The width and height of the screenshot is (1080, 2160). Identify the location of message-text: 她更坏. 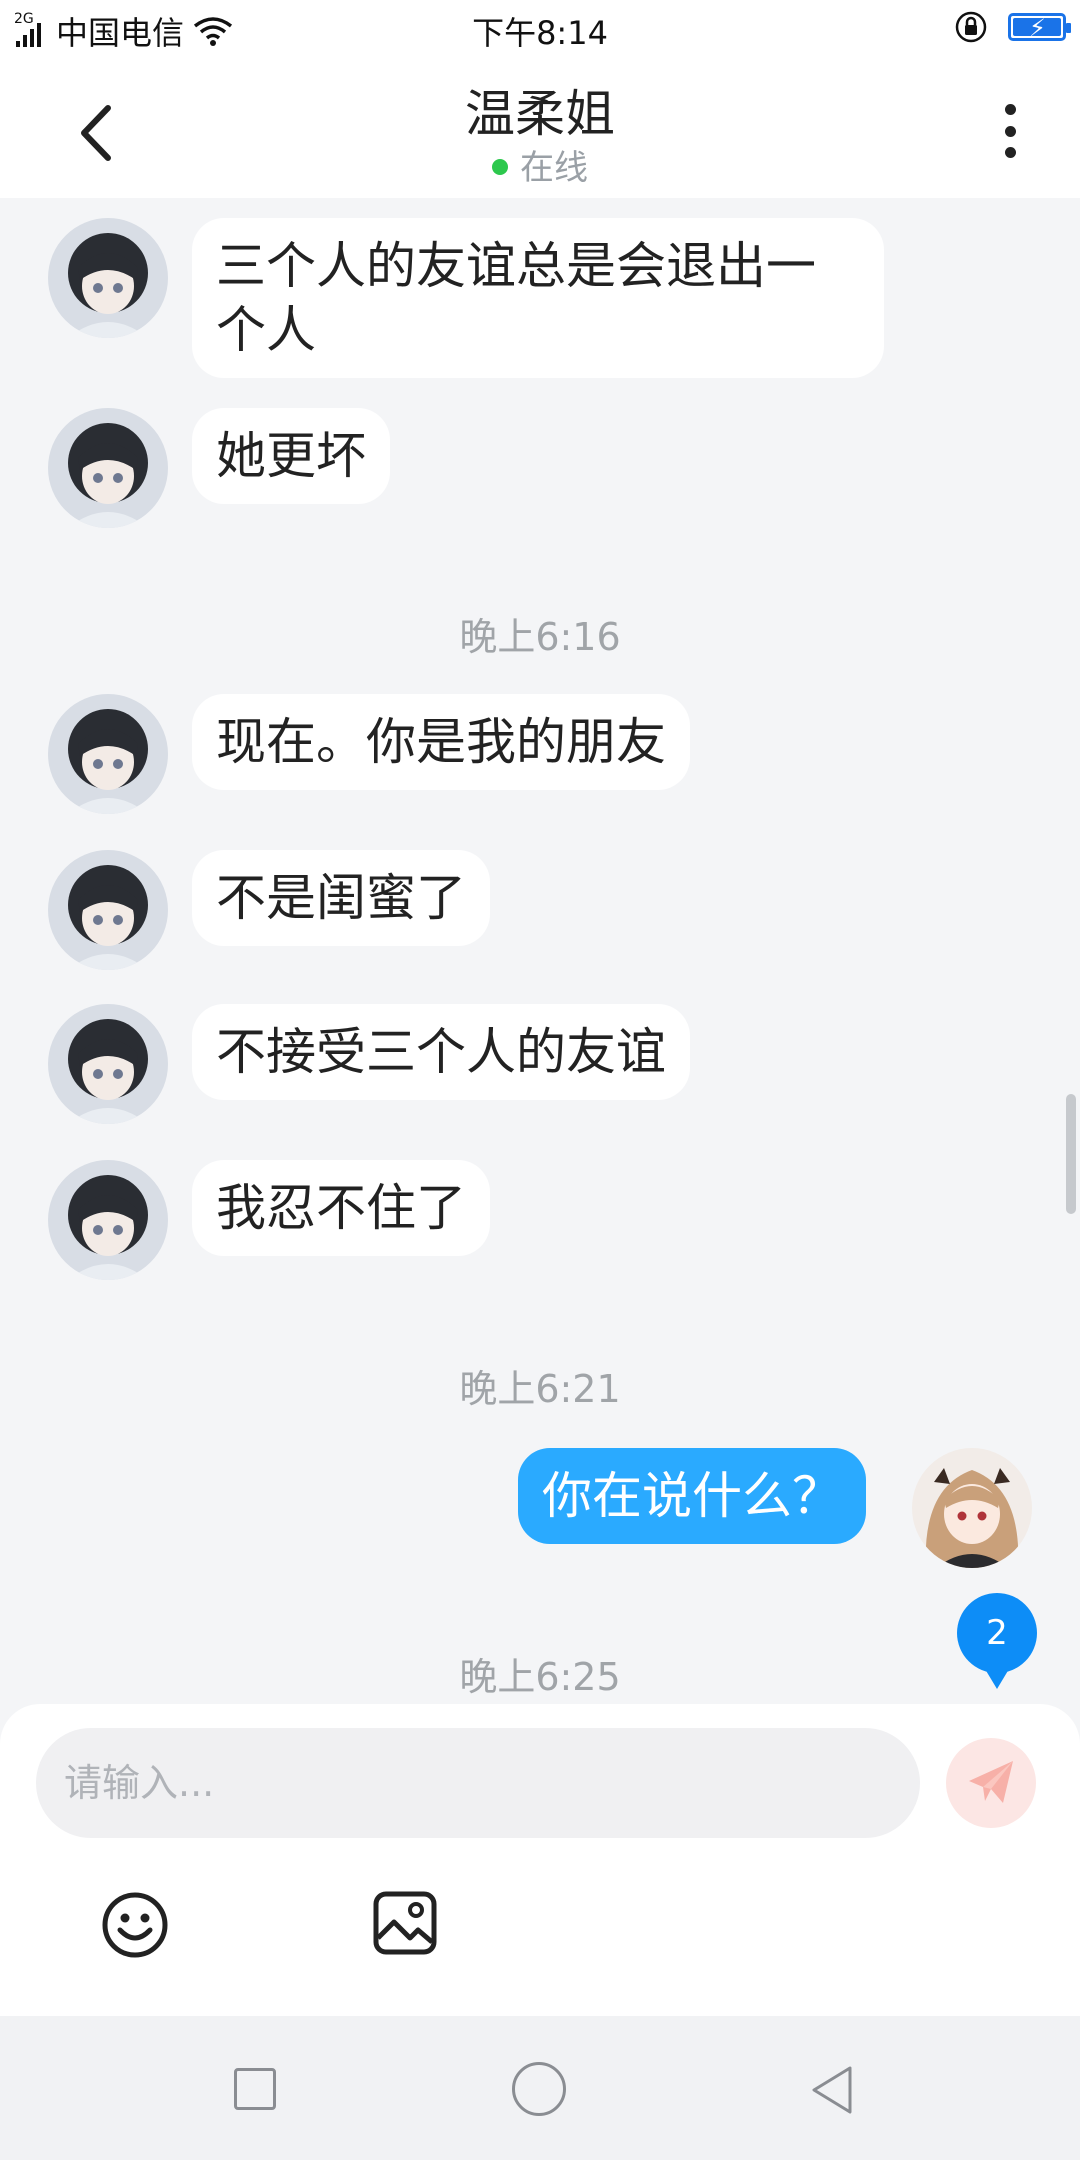
(291, 456).